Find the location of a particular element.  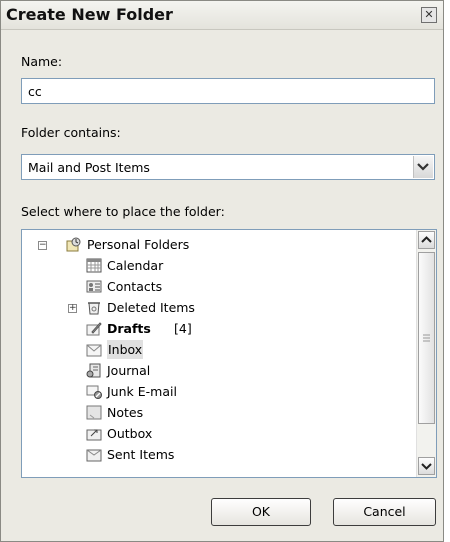

tree-node-label: Sent Items is located at coordinates (141, 454).